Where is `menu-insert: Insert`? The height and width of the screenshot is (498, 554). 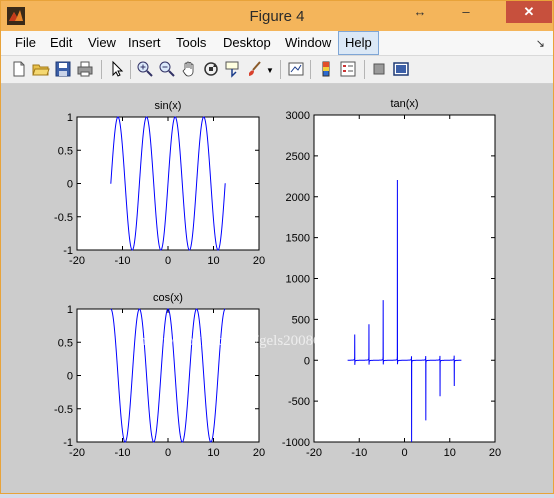
menu-insert: Insert is located at coordinates (144, 42).